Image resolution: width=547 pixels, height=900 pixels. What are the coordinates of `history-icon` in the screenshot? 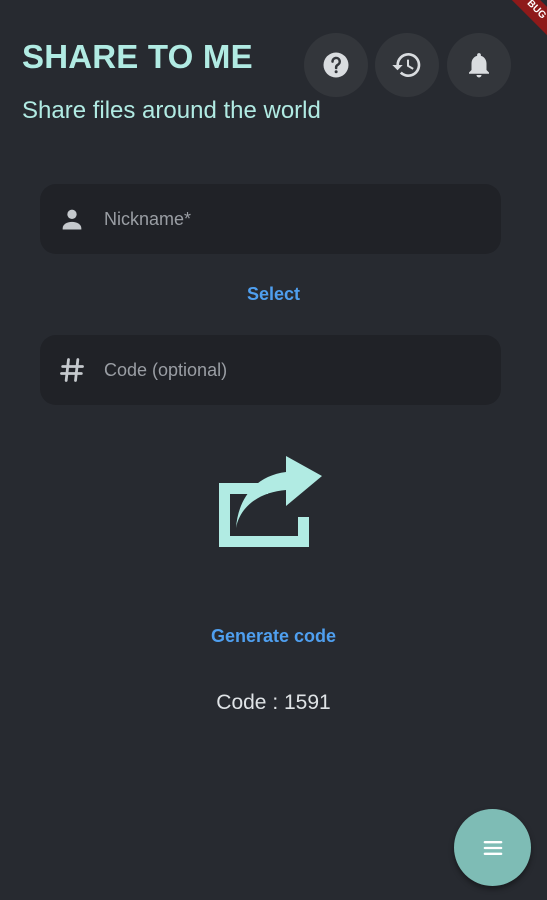 It's located at (406, 65).